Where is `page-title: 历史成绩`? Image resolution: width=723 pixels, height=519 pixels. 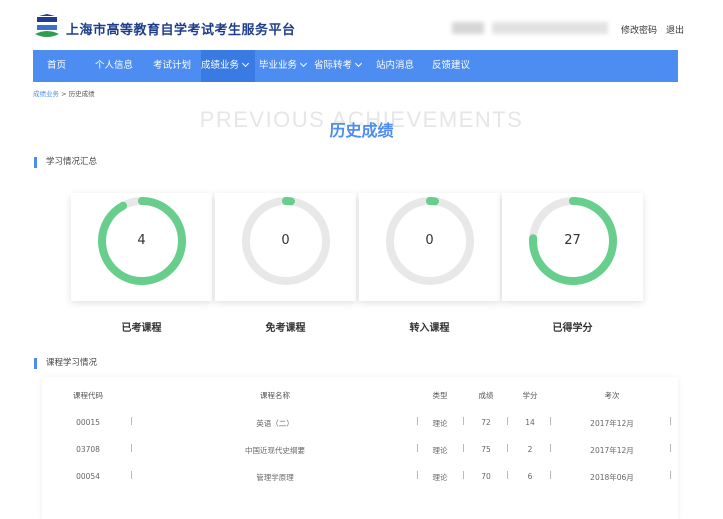
page-title: 历史成绩 is located at coordinates (361, 130).